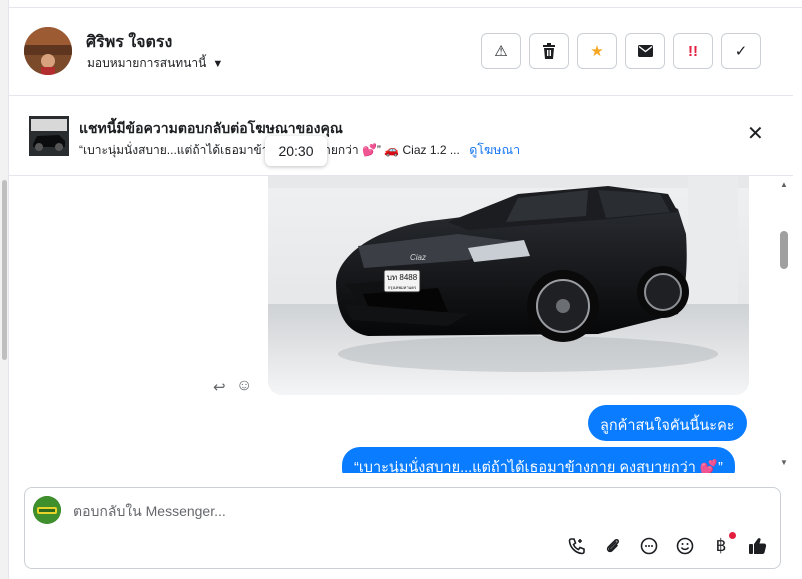 The height and width of the screenshot is (579, 802). I want to click on exclamation-icon: !!, so click(693, 51).